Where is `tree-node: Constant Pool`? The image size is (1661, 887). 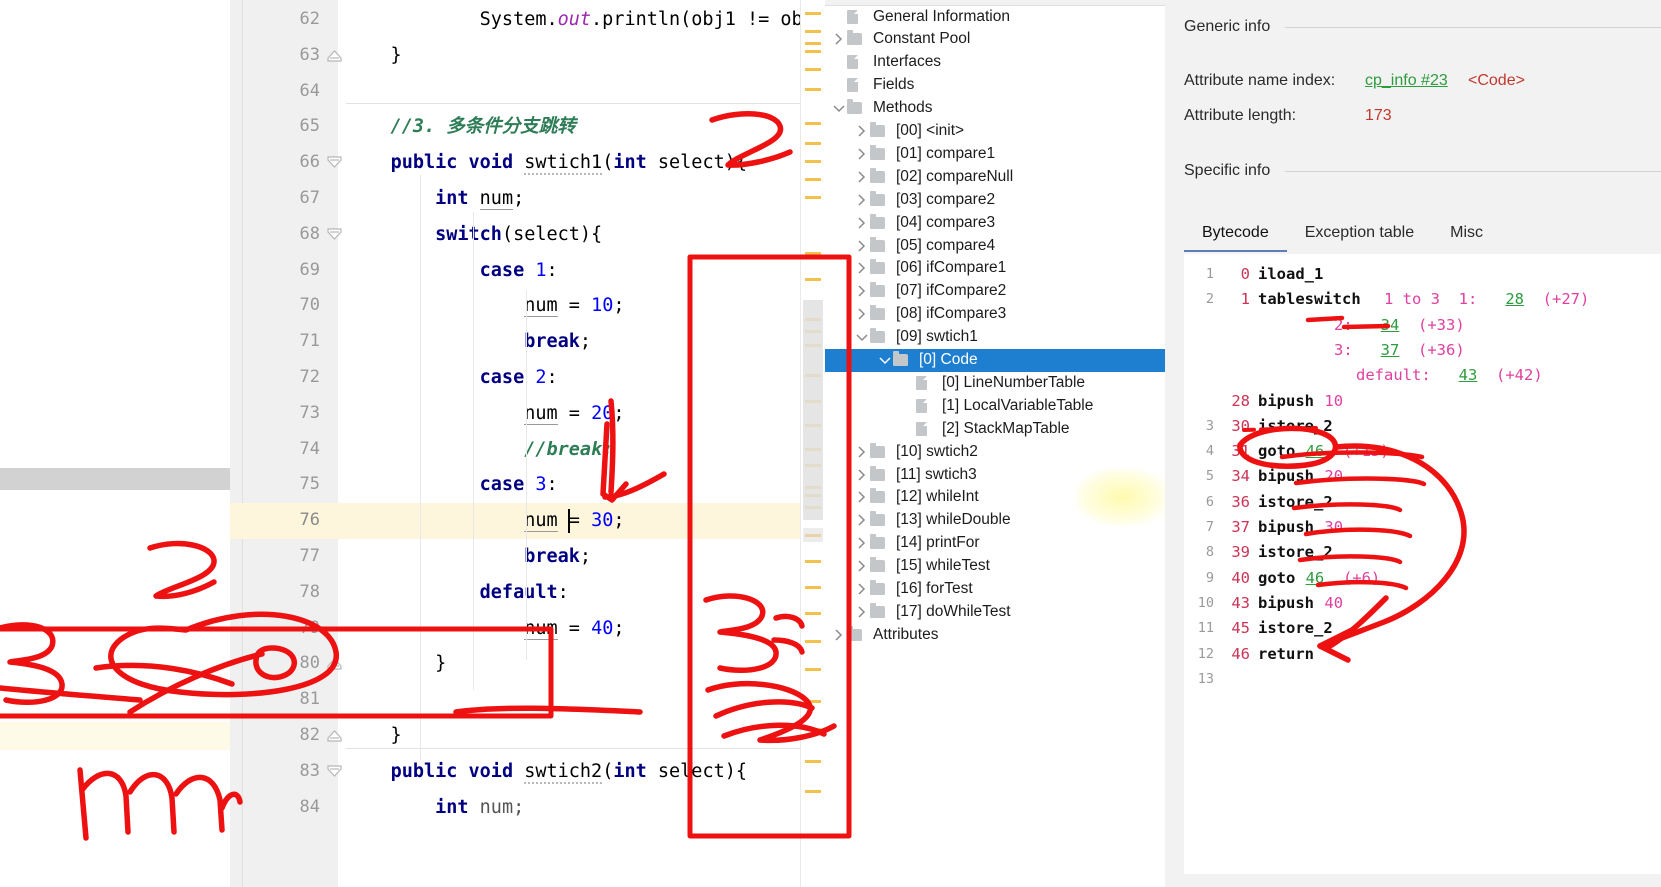 tree-node: Constant Pool is located at coordinates (995, 39).